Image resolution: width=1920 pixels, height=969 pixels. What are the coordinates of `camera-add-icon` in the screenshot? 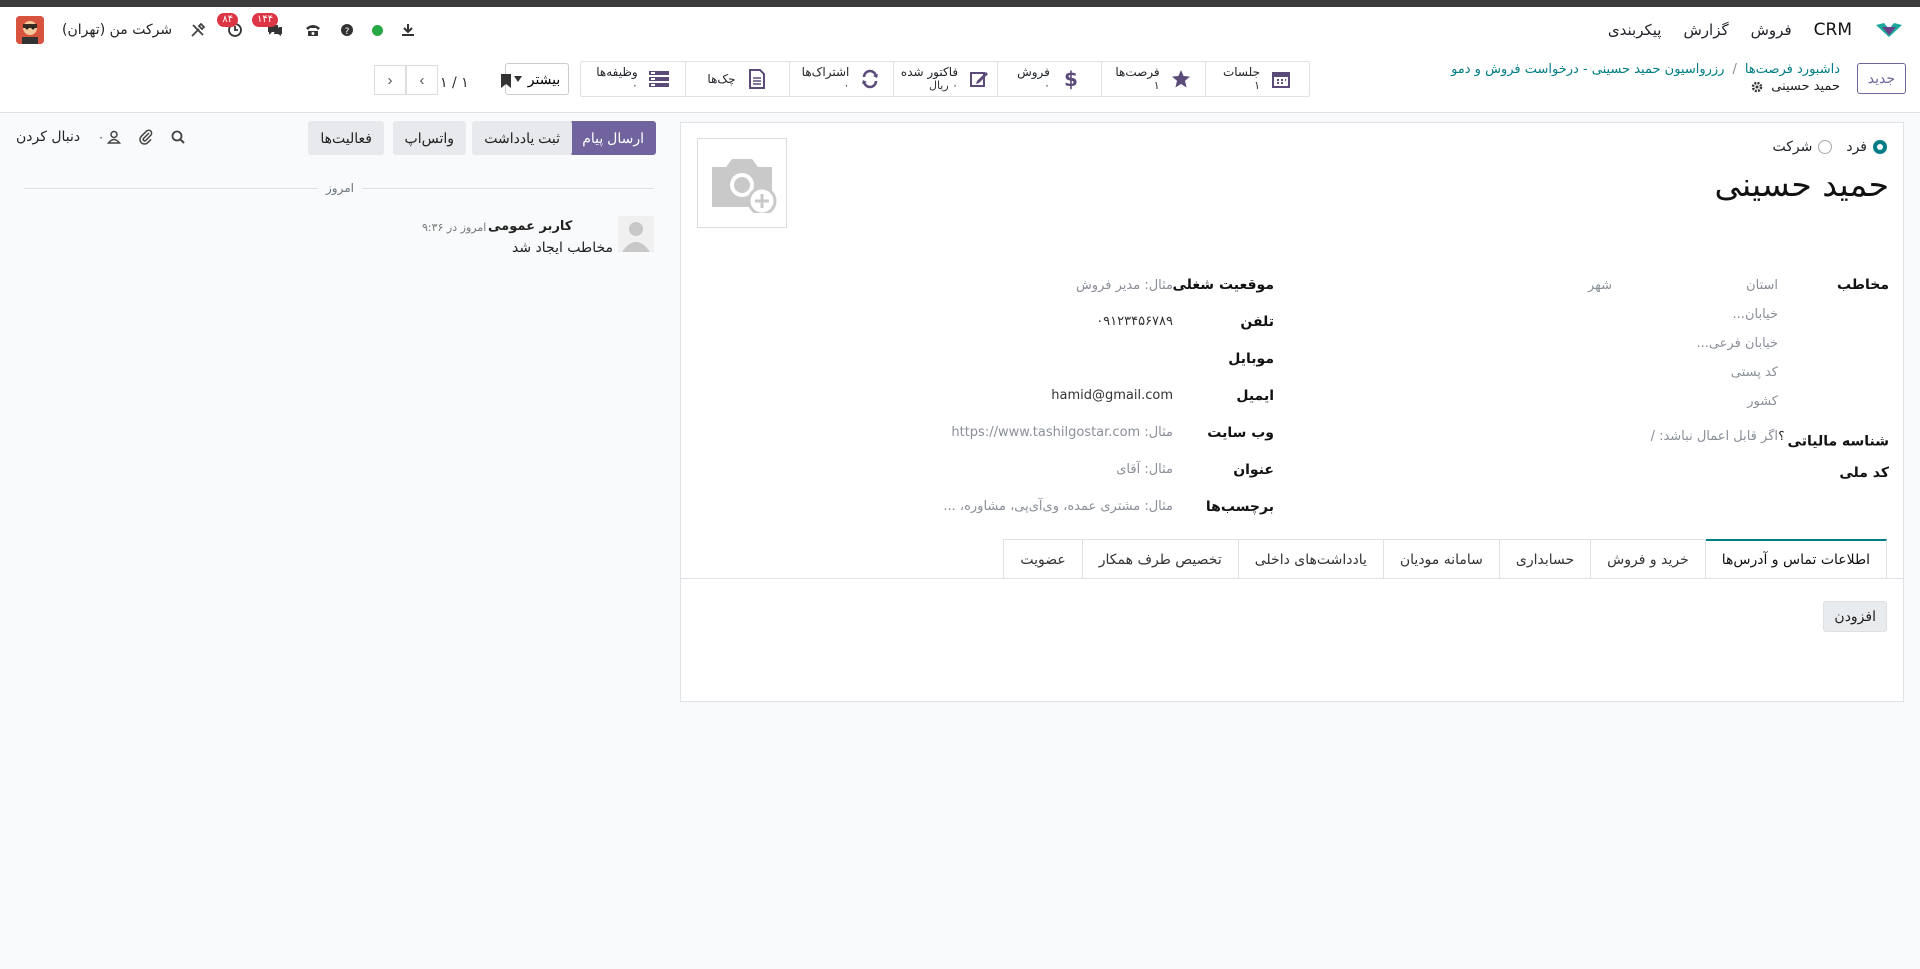 It's located at (742, 183).